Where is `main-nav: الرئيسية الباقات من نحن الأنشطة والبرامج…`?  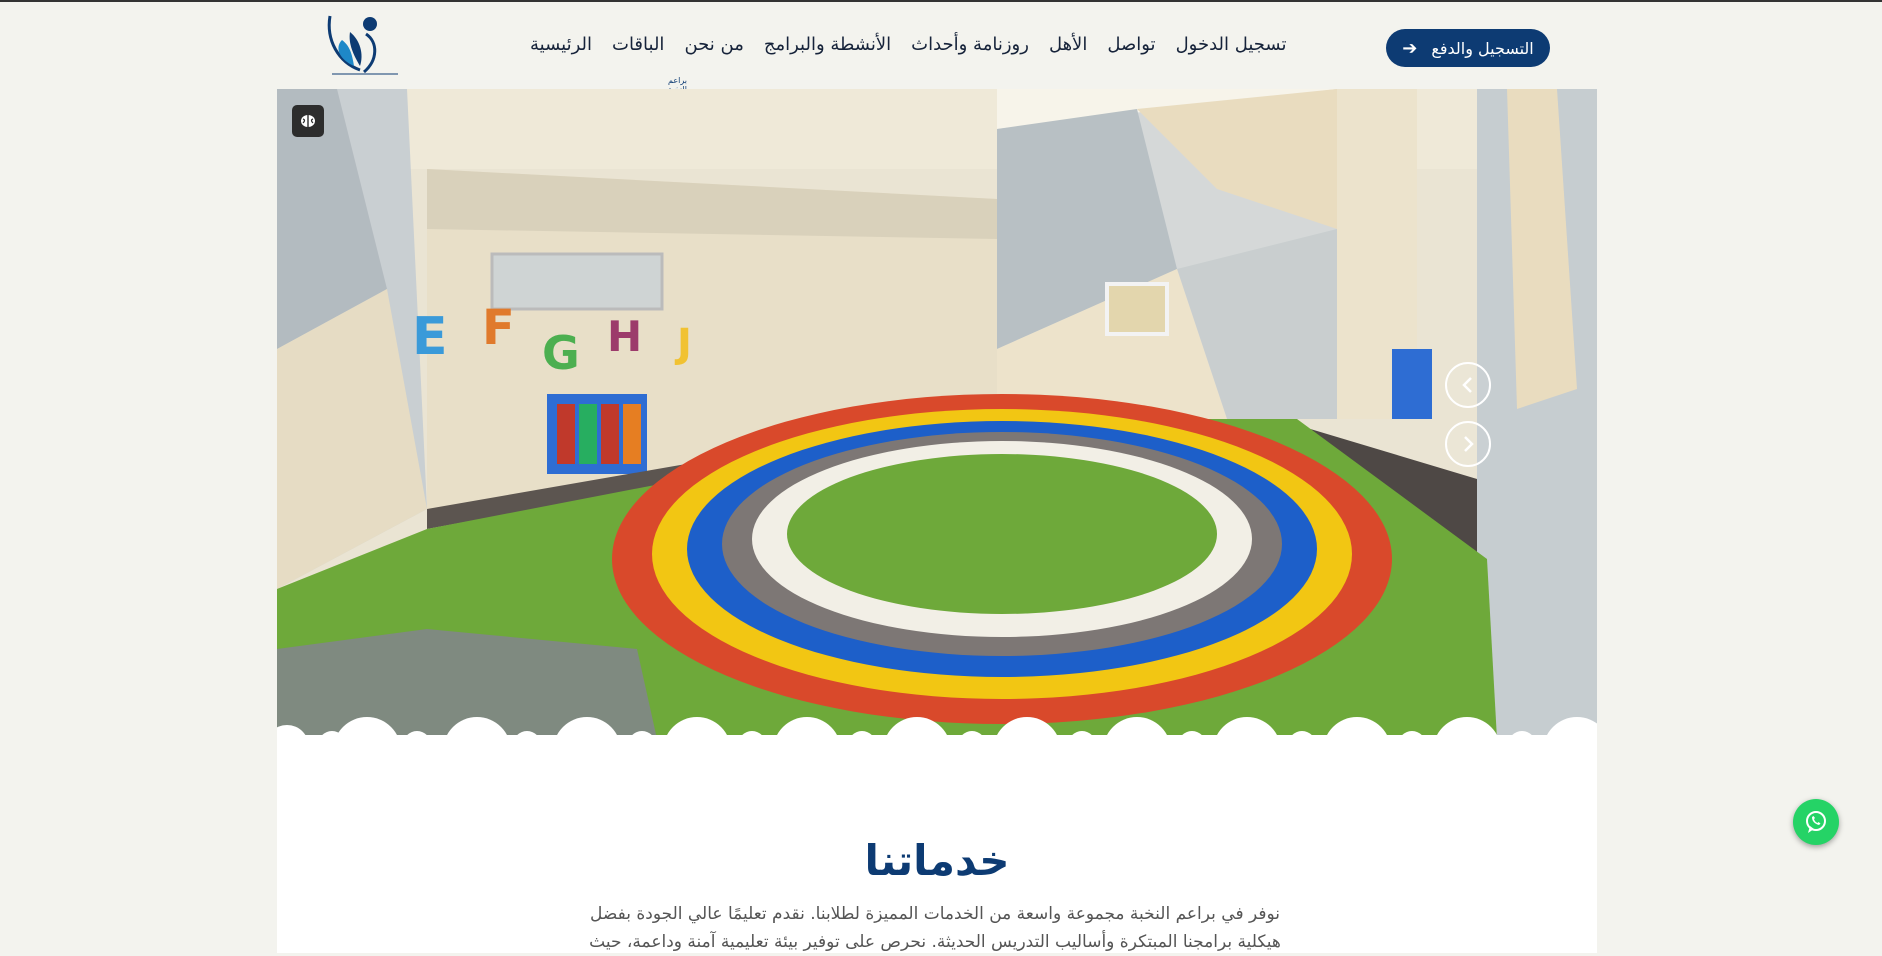
main-nav: الرئيسية الباقات من نحن الأنشطة والبرامج… is located at coordinates (908, 48).